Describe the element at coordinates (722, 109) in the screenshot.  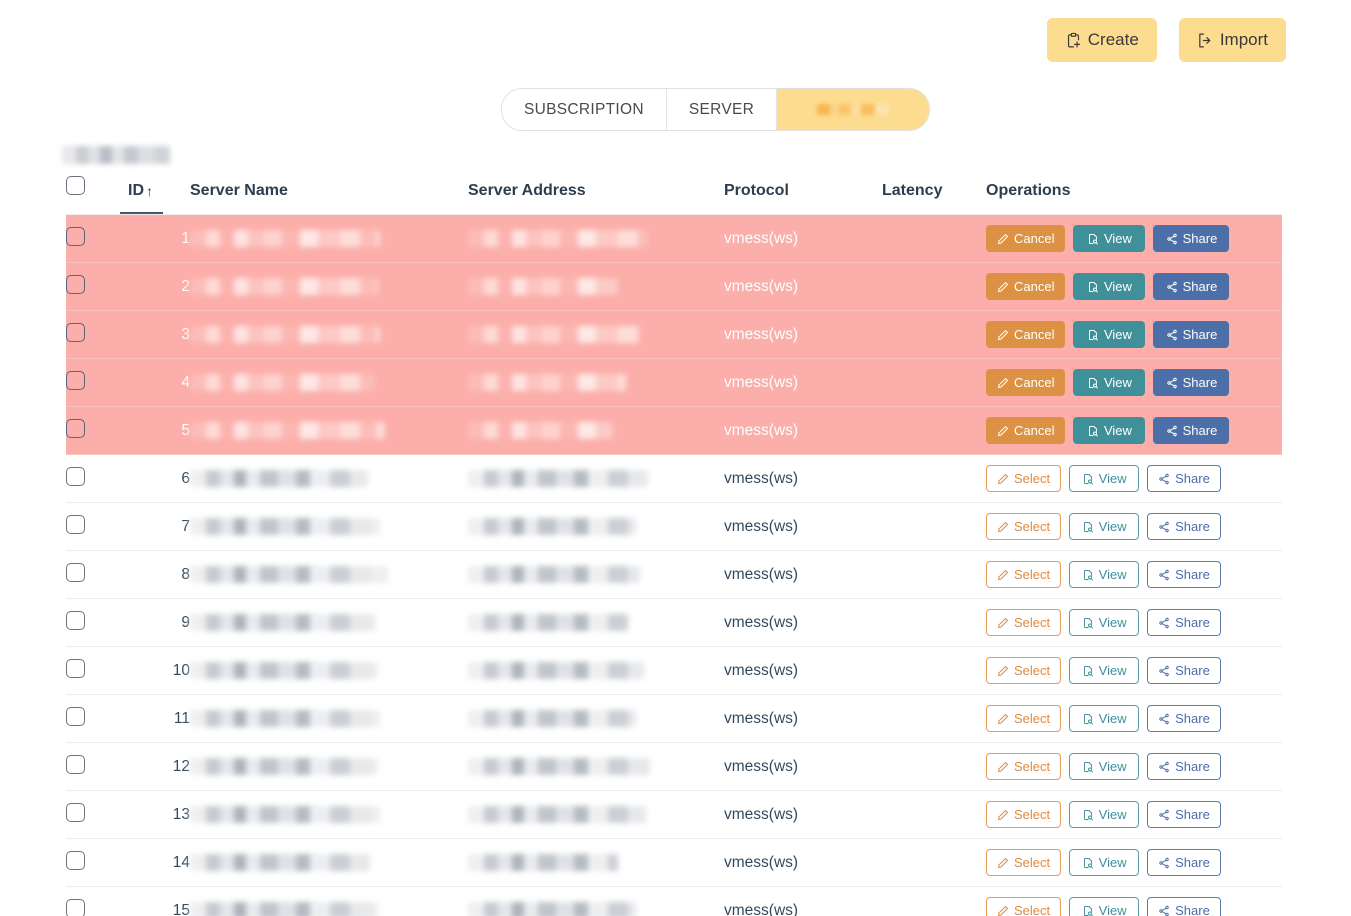
I see `tab-server: SERVER` at that location.